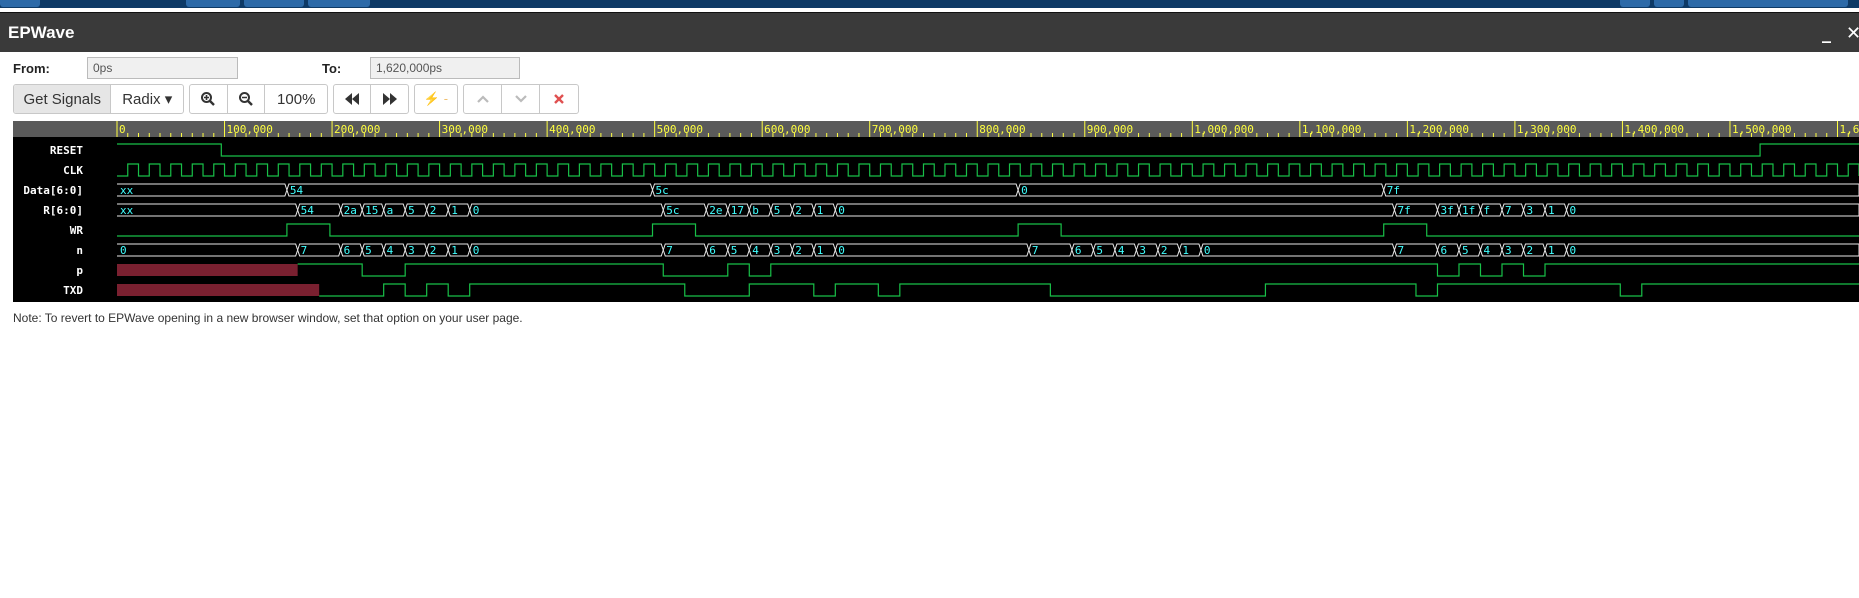 This screenshot has width=1859, height=598. I want to click on signal-name: CLK, so click(73, 170).